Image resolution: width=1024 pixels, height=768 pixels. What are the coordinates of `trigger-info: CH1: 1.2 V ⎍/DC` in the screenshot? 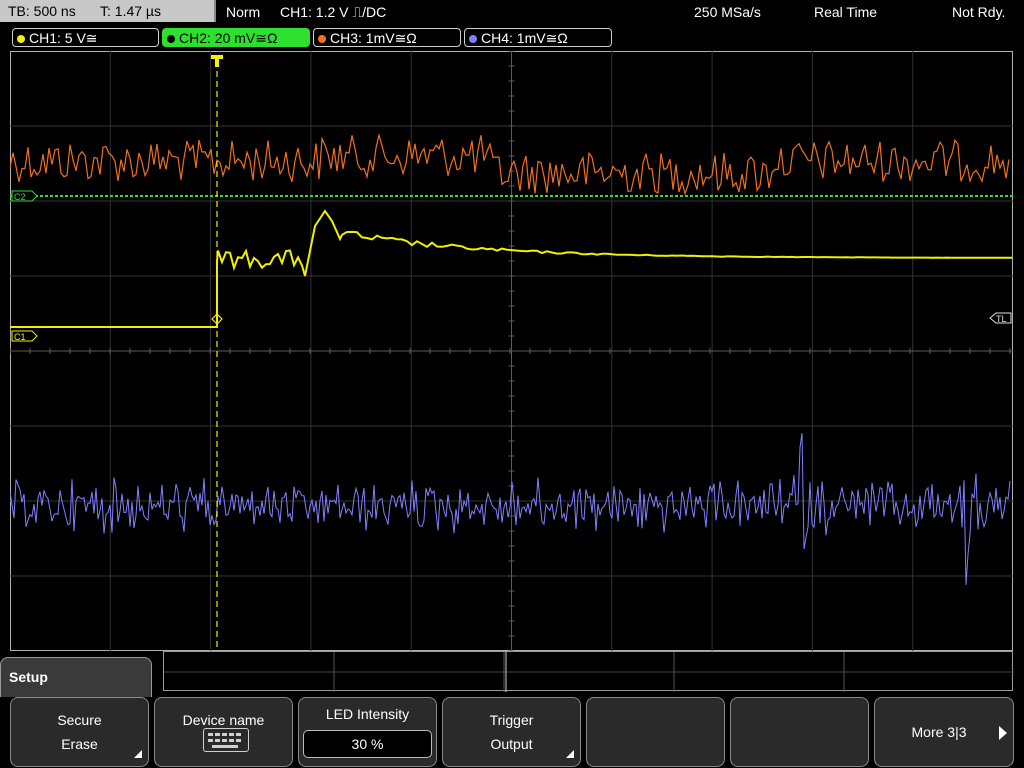 It's located at (333, 12).